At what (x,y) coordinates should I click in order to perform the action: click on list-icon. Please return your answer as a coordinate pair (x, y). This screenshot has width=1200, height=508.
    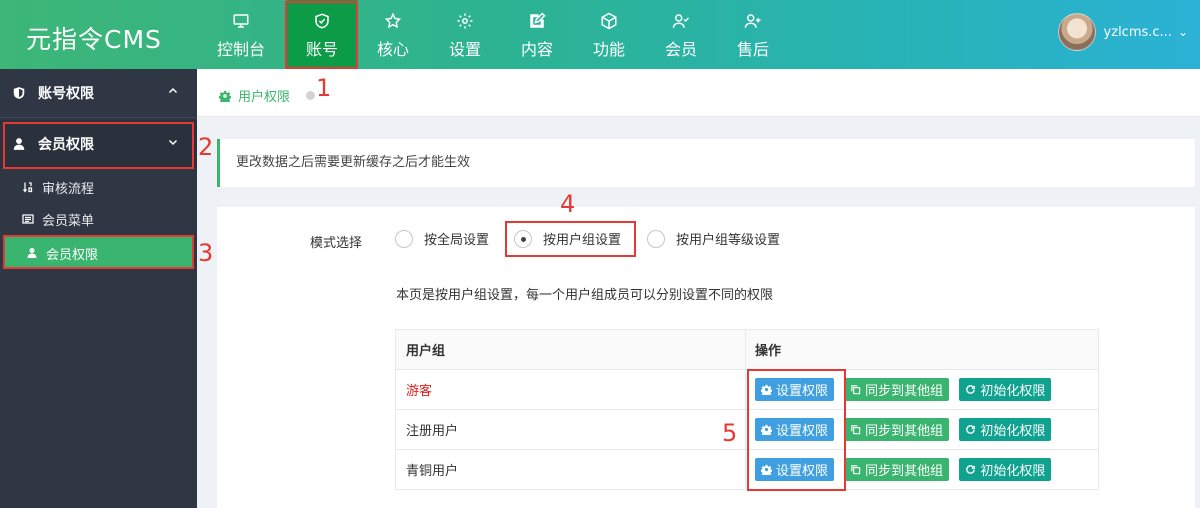
    Looking at the image, I should click on (28, 219).